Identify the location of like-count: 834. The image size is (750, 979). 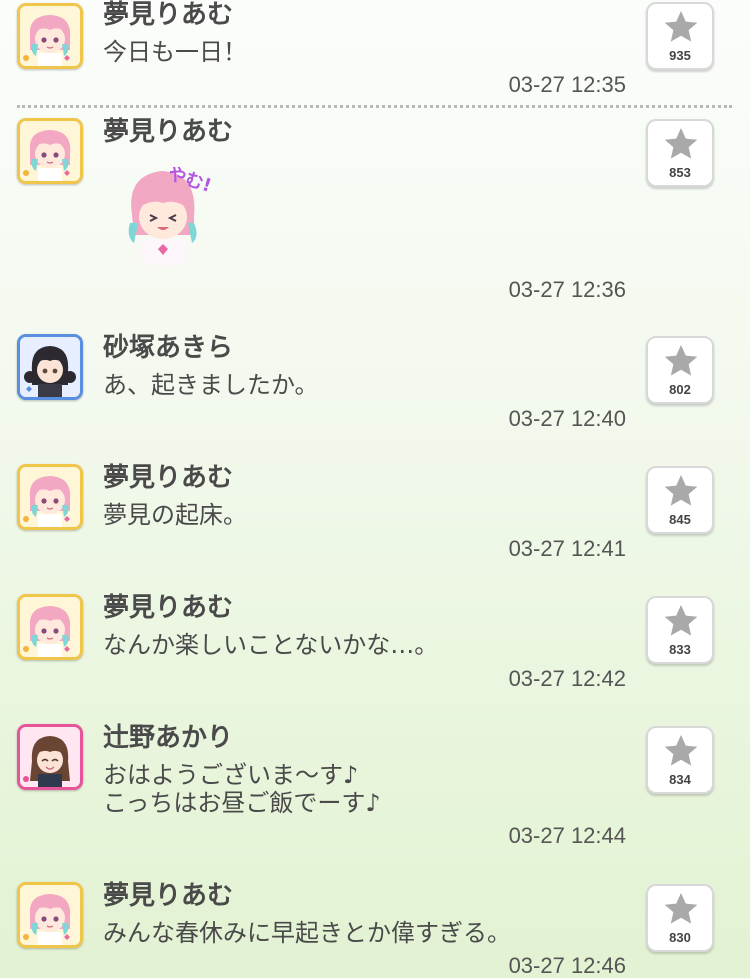
(680, 779).